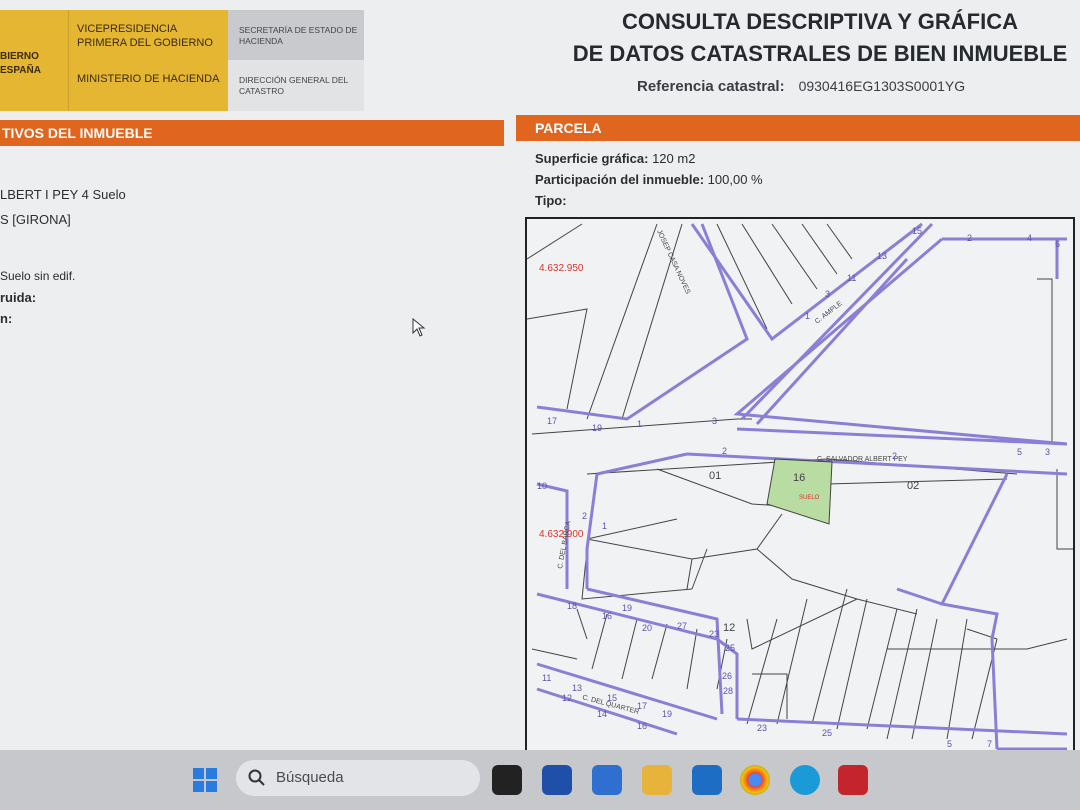 The height and width of the screenshot is (810, 1080). I want to click on section-bar-inmueble: TIVOS DEL INMUEBLE, so click(252, 133).